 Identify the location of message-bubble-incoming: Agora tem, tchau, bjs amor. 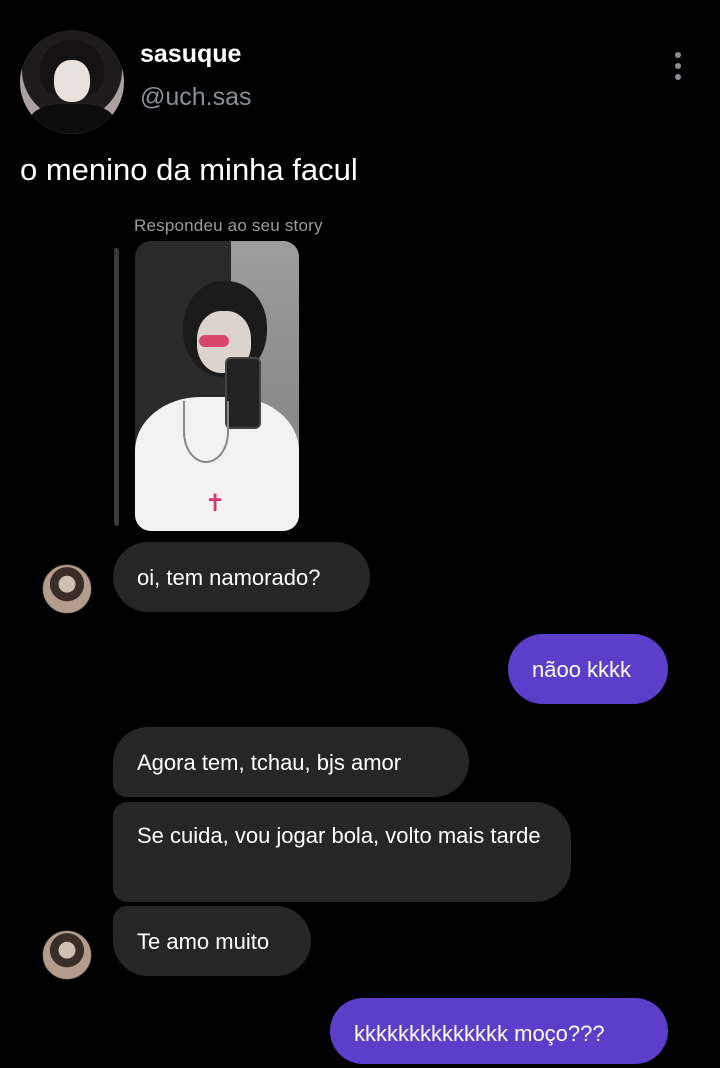
(291, 762).